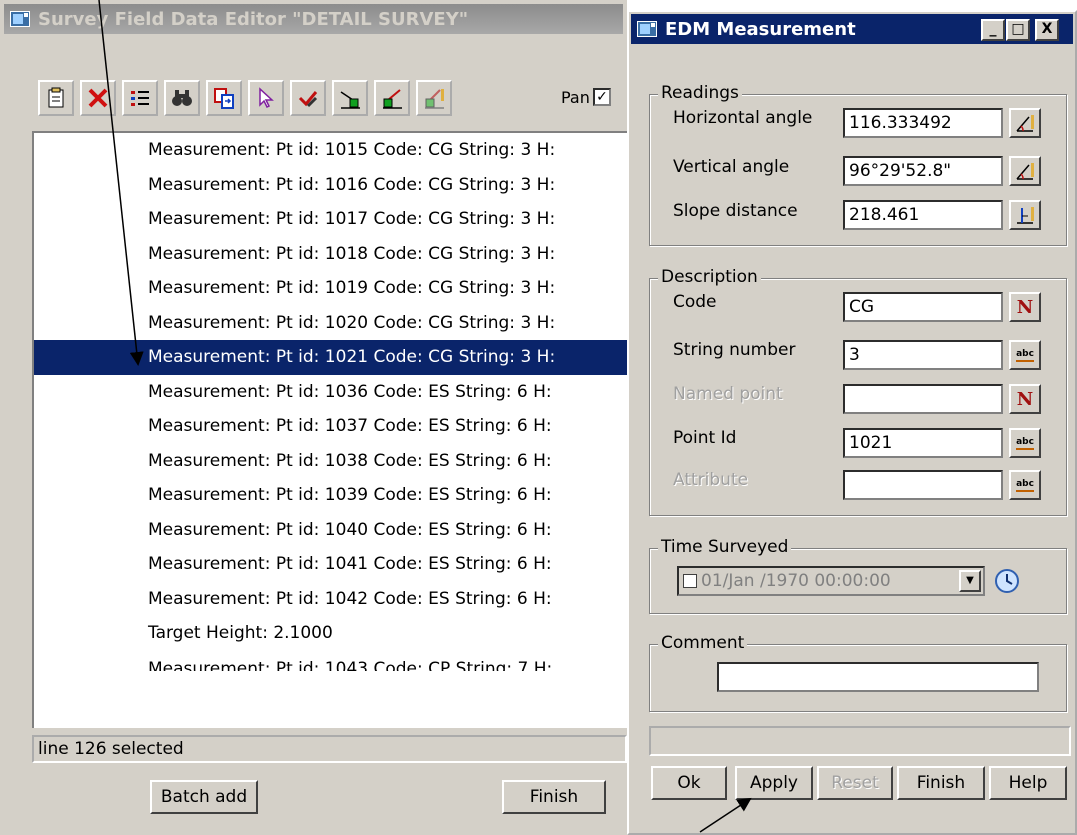  I want to click on status-bar: line 126 selected, so click(329, 749).